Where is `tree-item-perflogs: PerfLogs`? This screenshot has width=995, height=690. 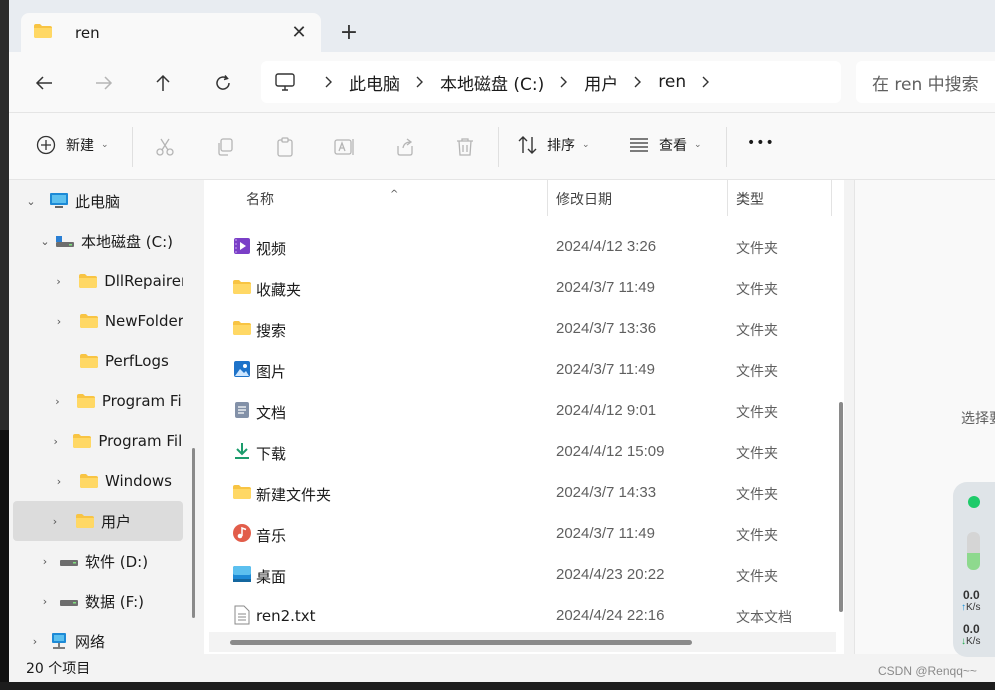
tree-item-perflogs: PerfLogs is located at coordinates (98, 361).